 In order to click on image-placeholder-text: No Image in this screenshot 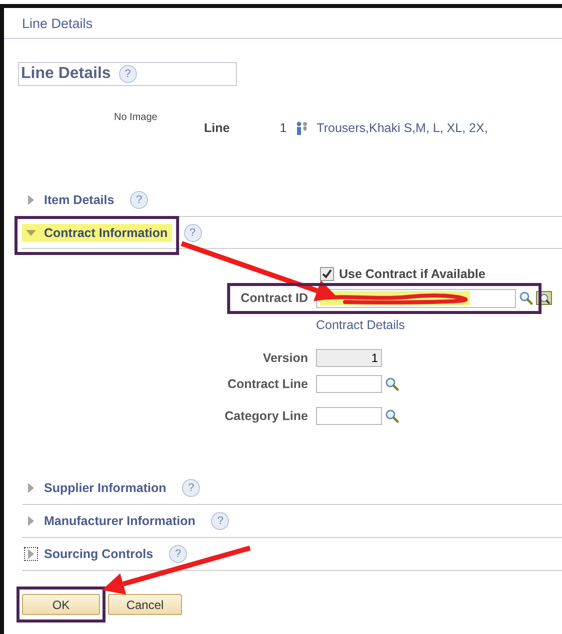, I will do `click(136, 117)`.